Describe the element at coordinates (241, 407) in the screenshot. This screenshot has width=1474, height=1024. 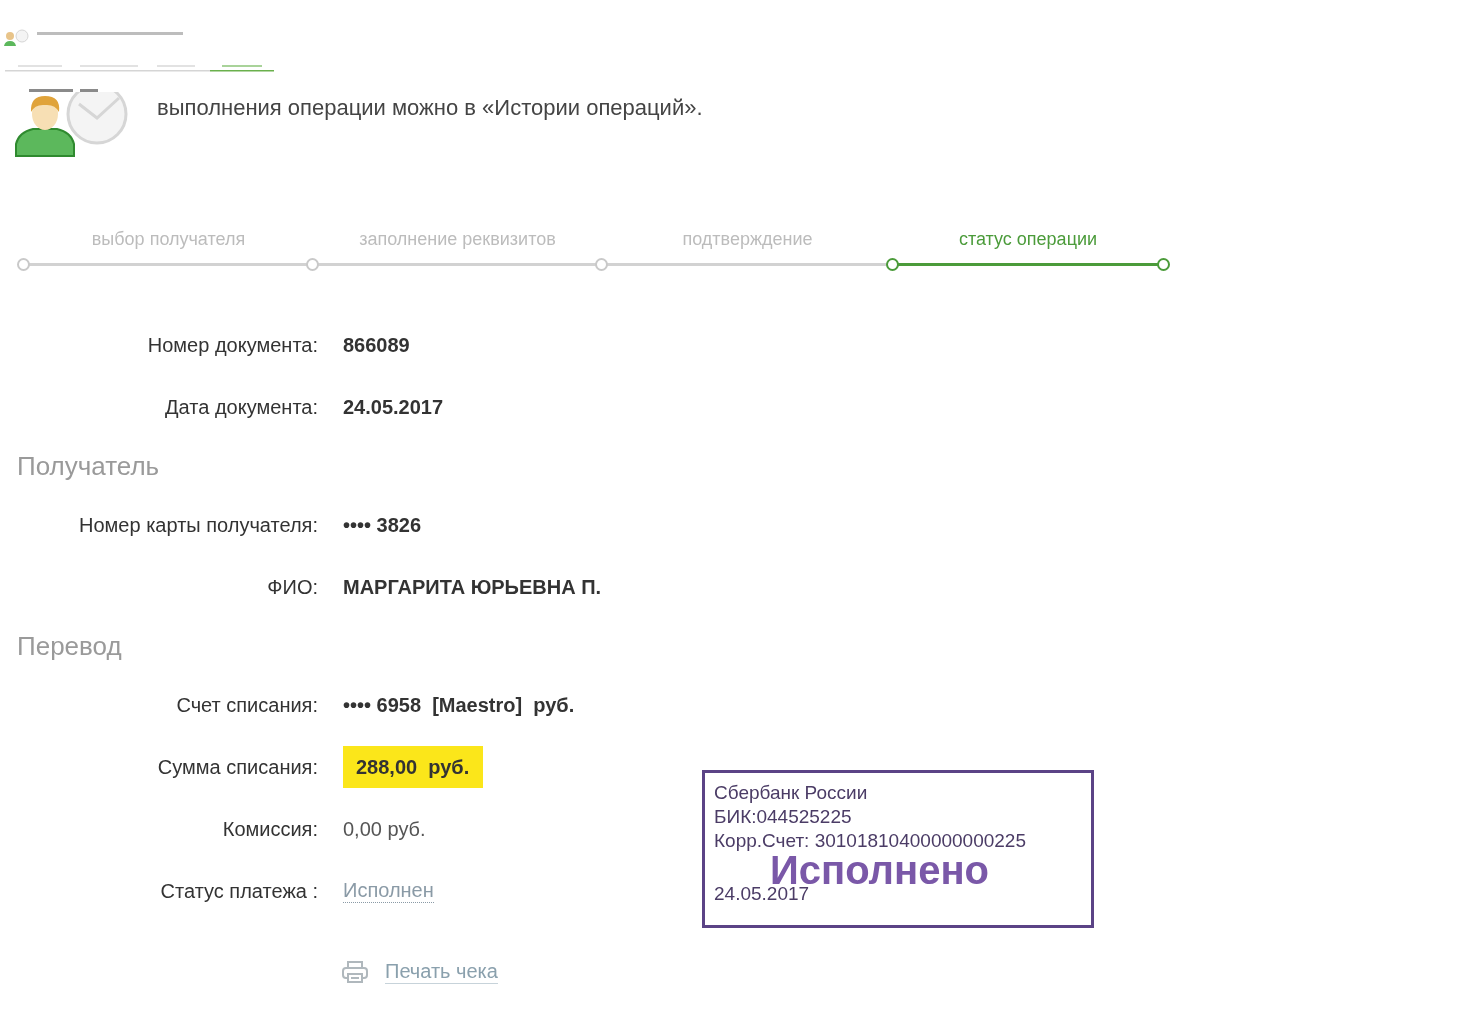
I see `field-label: Дата документа:` at that location.